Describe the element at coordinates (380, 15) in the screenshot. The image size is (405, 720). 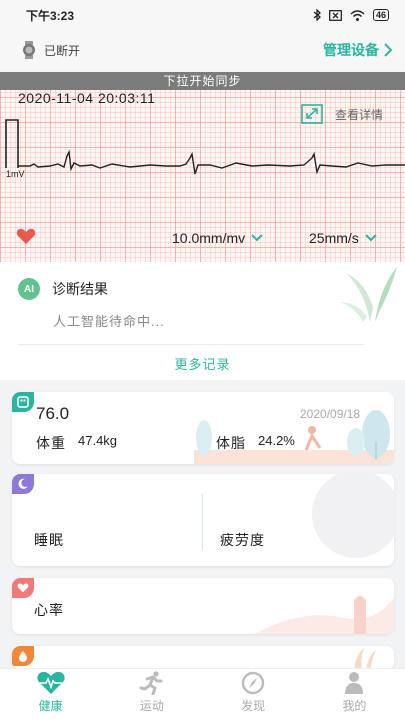
I see `battery-icon: 46` at that location.